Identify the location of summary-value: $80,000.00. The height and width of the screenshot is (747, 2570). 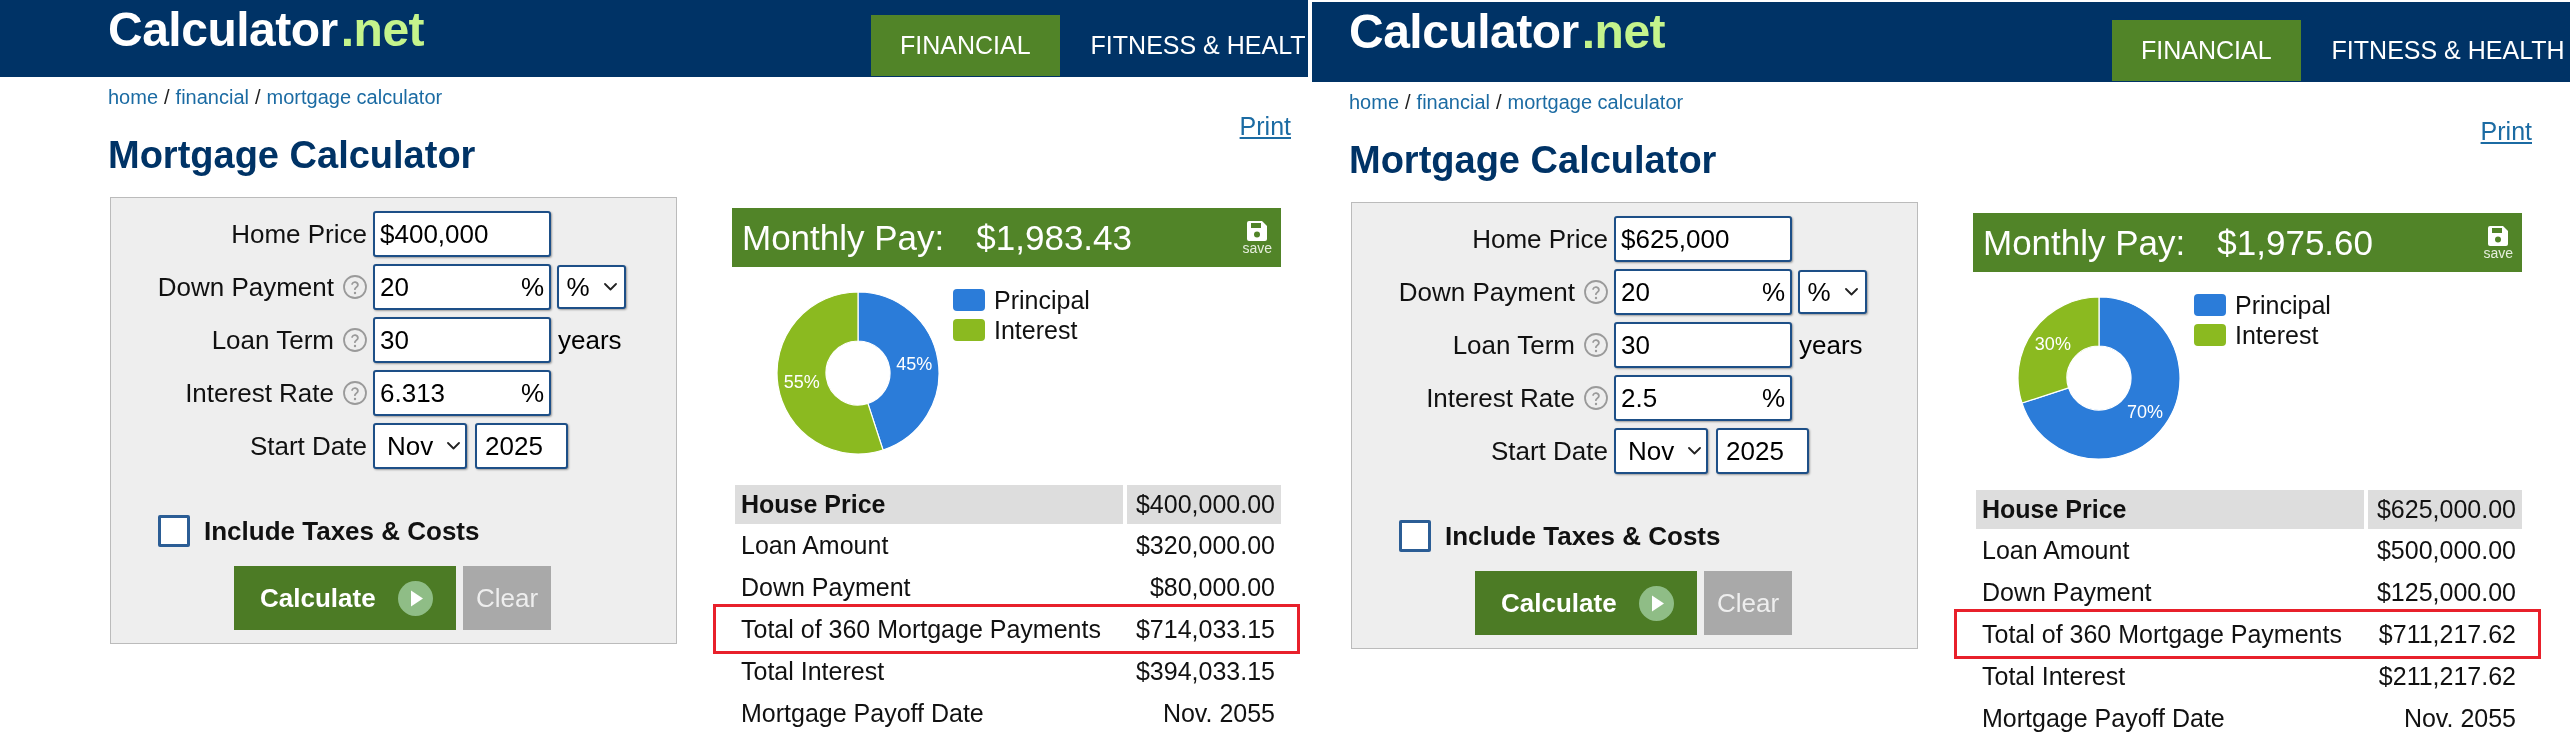
(1212, 587).